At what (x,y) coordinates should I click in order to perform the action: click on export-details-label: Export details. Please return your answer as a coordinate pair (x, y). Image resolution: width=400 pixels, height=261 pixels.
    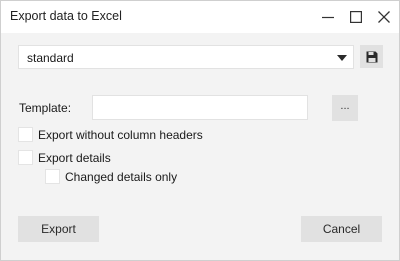
    Looking at the image, I should click on (74, 157).